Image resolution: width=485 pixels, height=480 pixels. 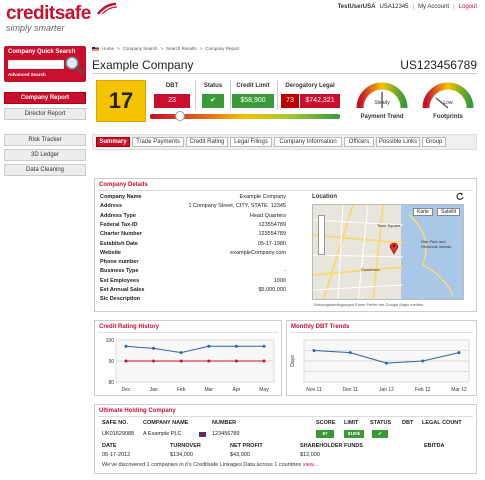 What do you see at coordinates (154, 390) in the screenshot?
I see `x-tick-label: Jan` at bounding box center [154, 390].